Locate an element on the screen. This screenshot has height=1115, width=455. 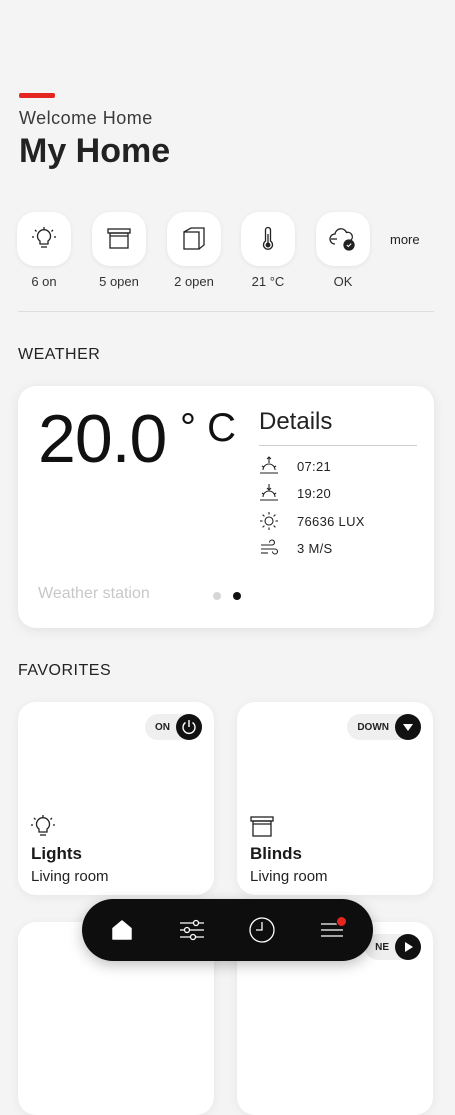
status-item-temperature: 21 °C is located at coordinates (268, 254).